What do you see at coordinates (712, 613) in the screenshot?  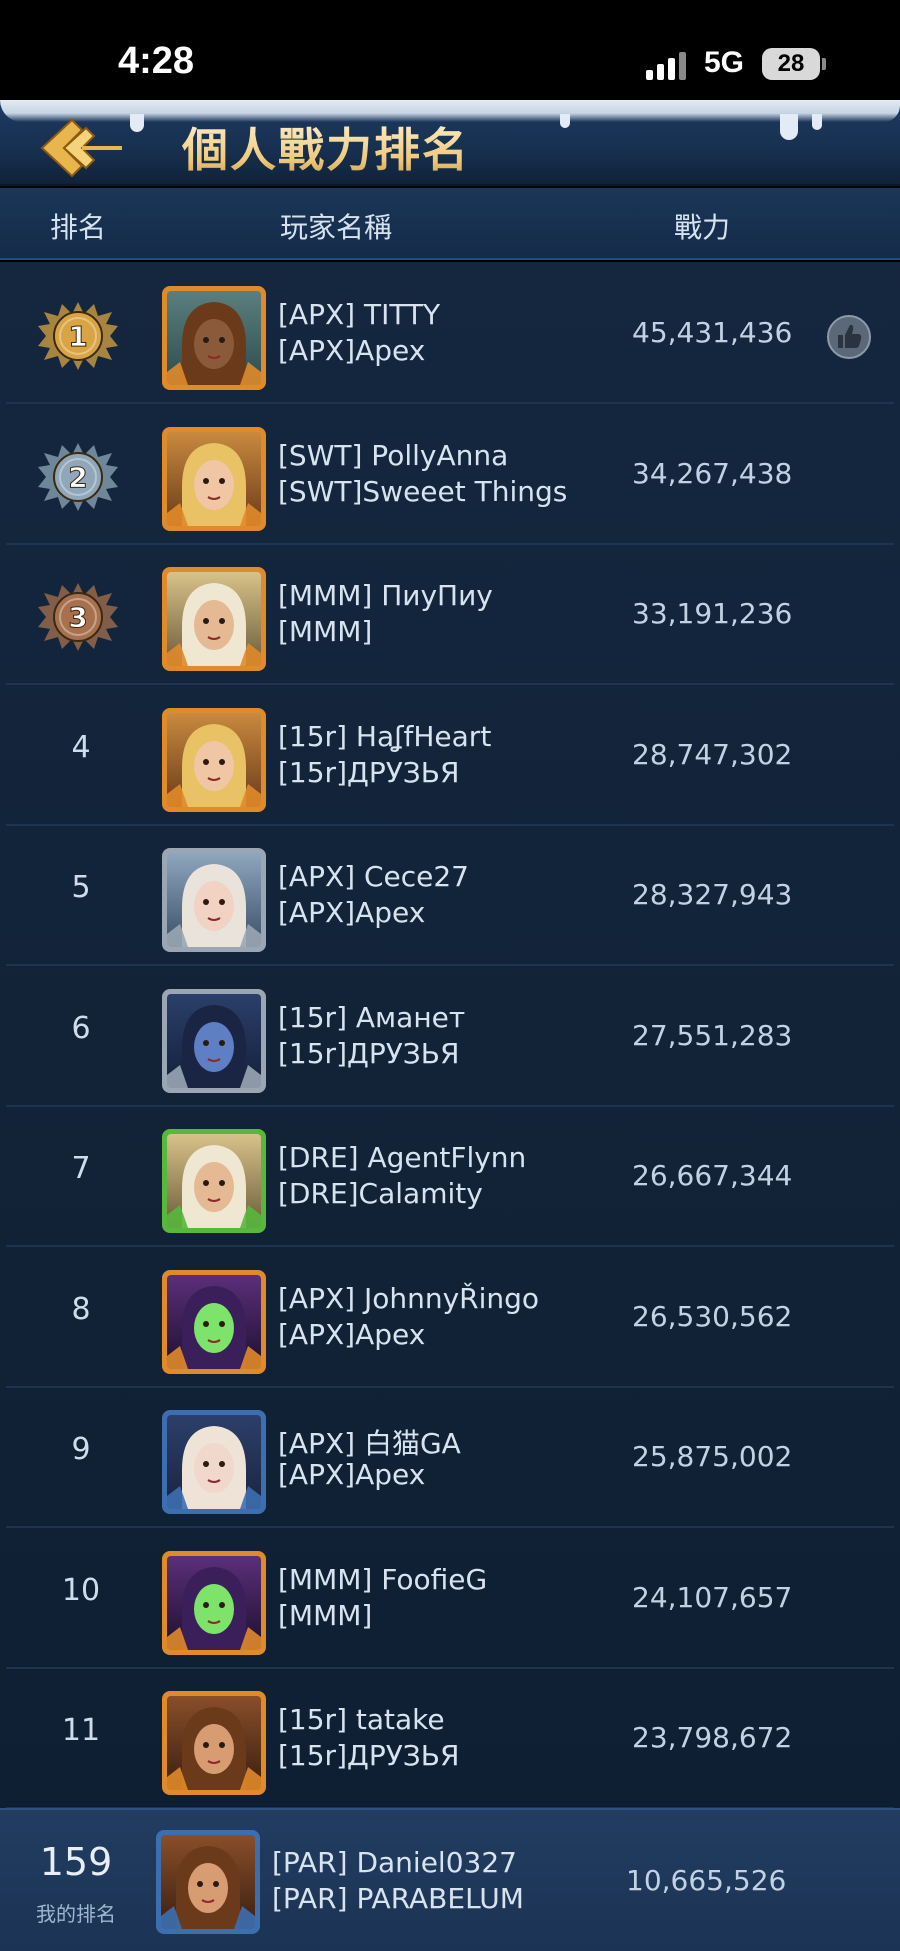 I see `power-value: 33,191,236` at bounding box center [712, 613].